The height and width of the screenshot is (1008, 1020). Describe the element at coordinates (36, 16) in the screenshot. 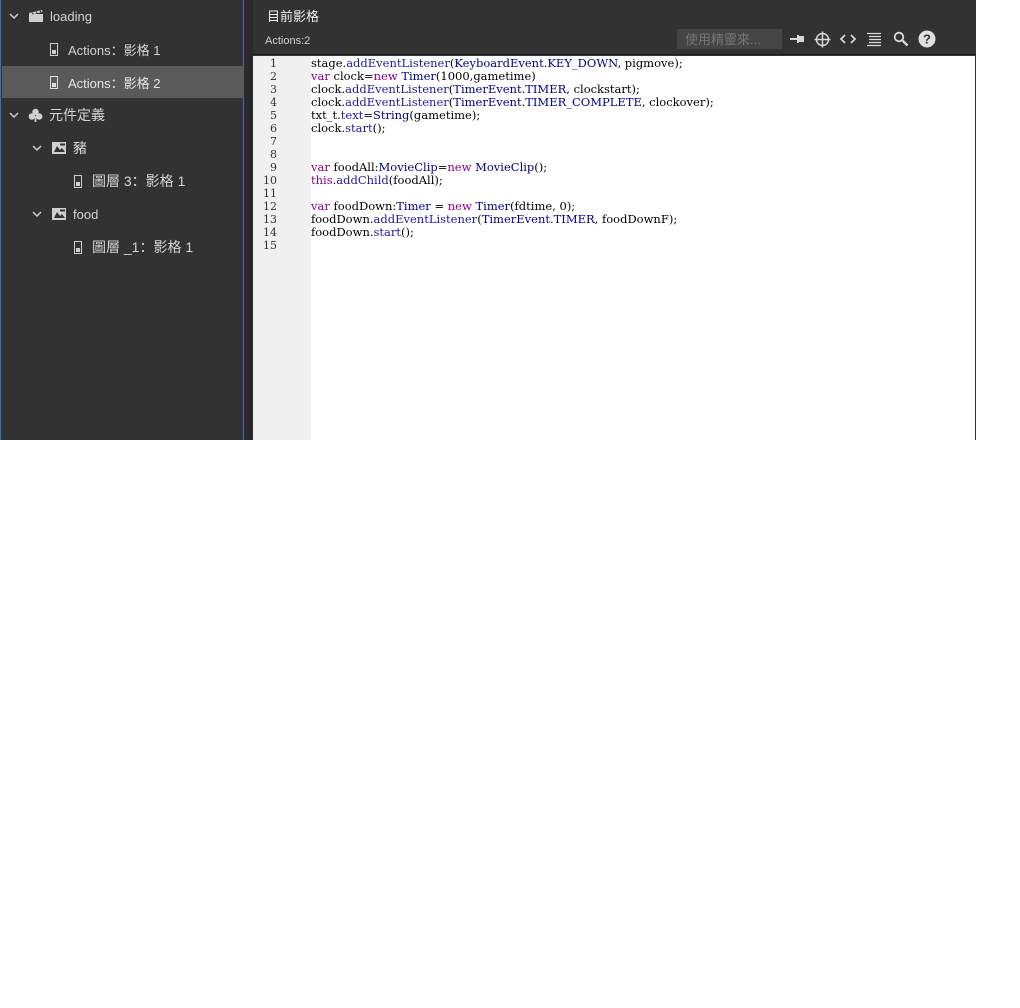

I see `scene-icon` at that location.